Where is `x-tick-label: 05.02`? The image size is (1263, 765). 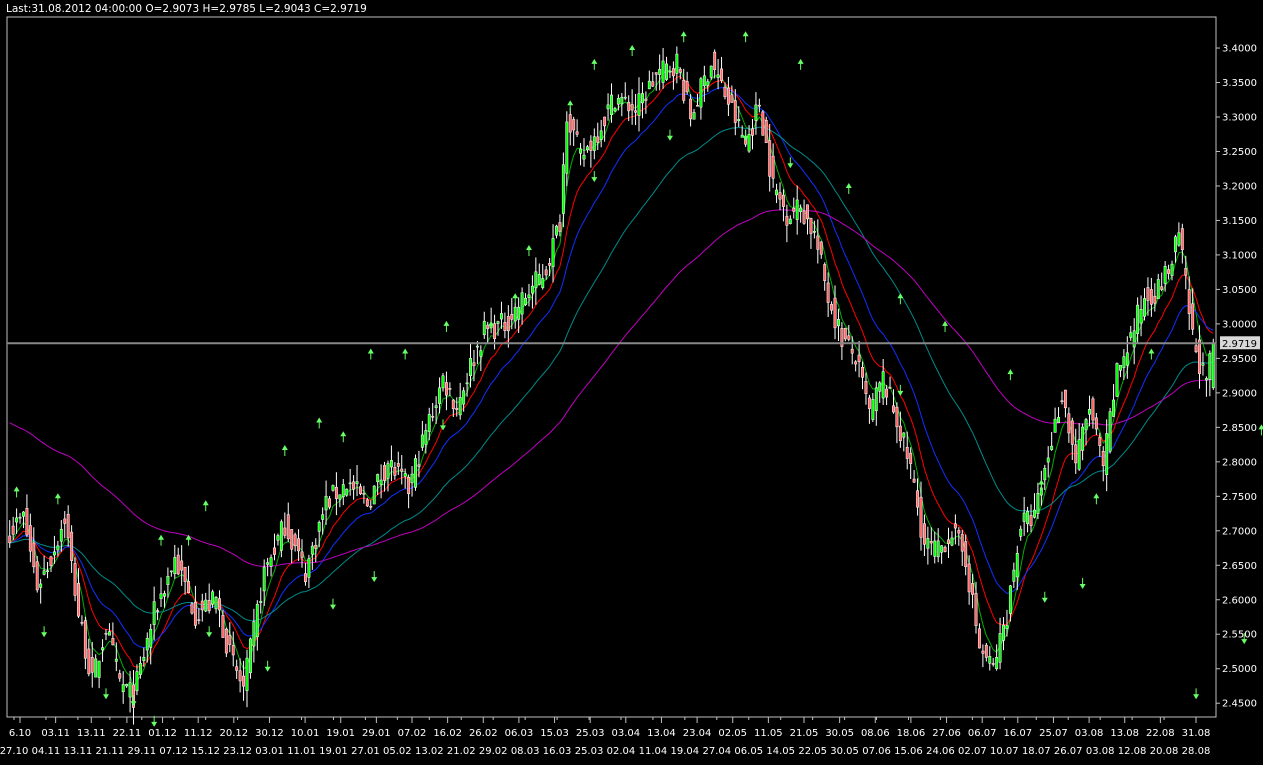 x-tick-label: 05.02 is located at coordinates (397, 751).